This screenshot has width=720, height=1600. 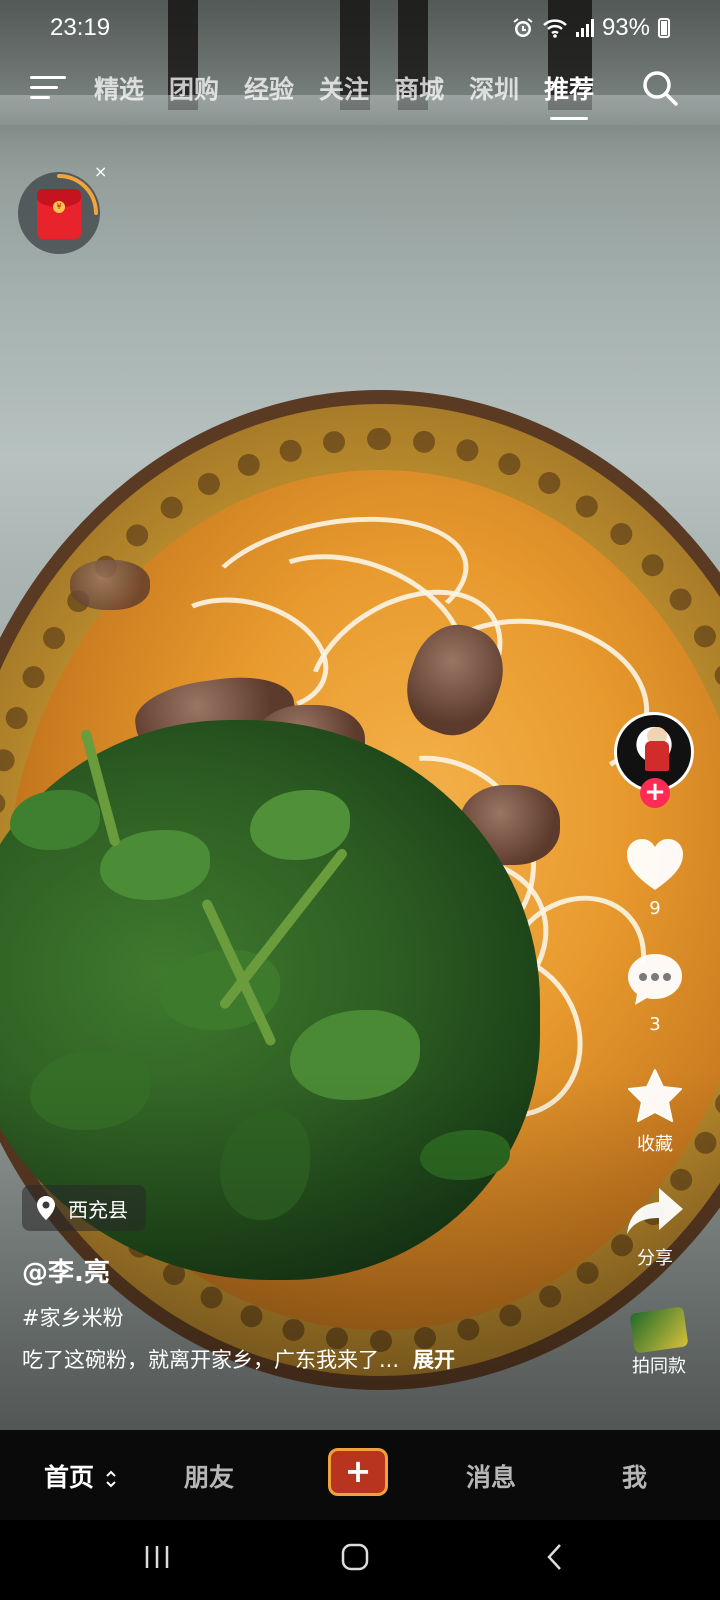 I want to click on system-navigation-bar, so click(x=360, y=1560).